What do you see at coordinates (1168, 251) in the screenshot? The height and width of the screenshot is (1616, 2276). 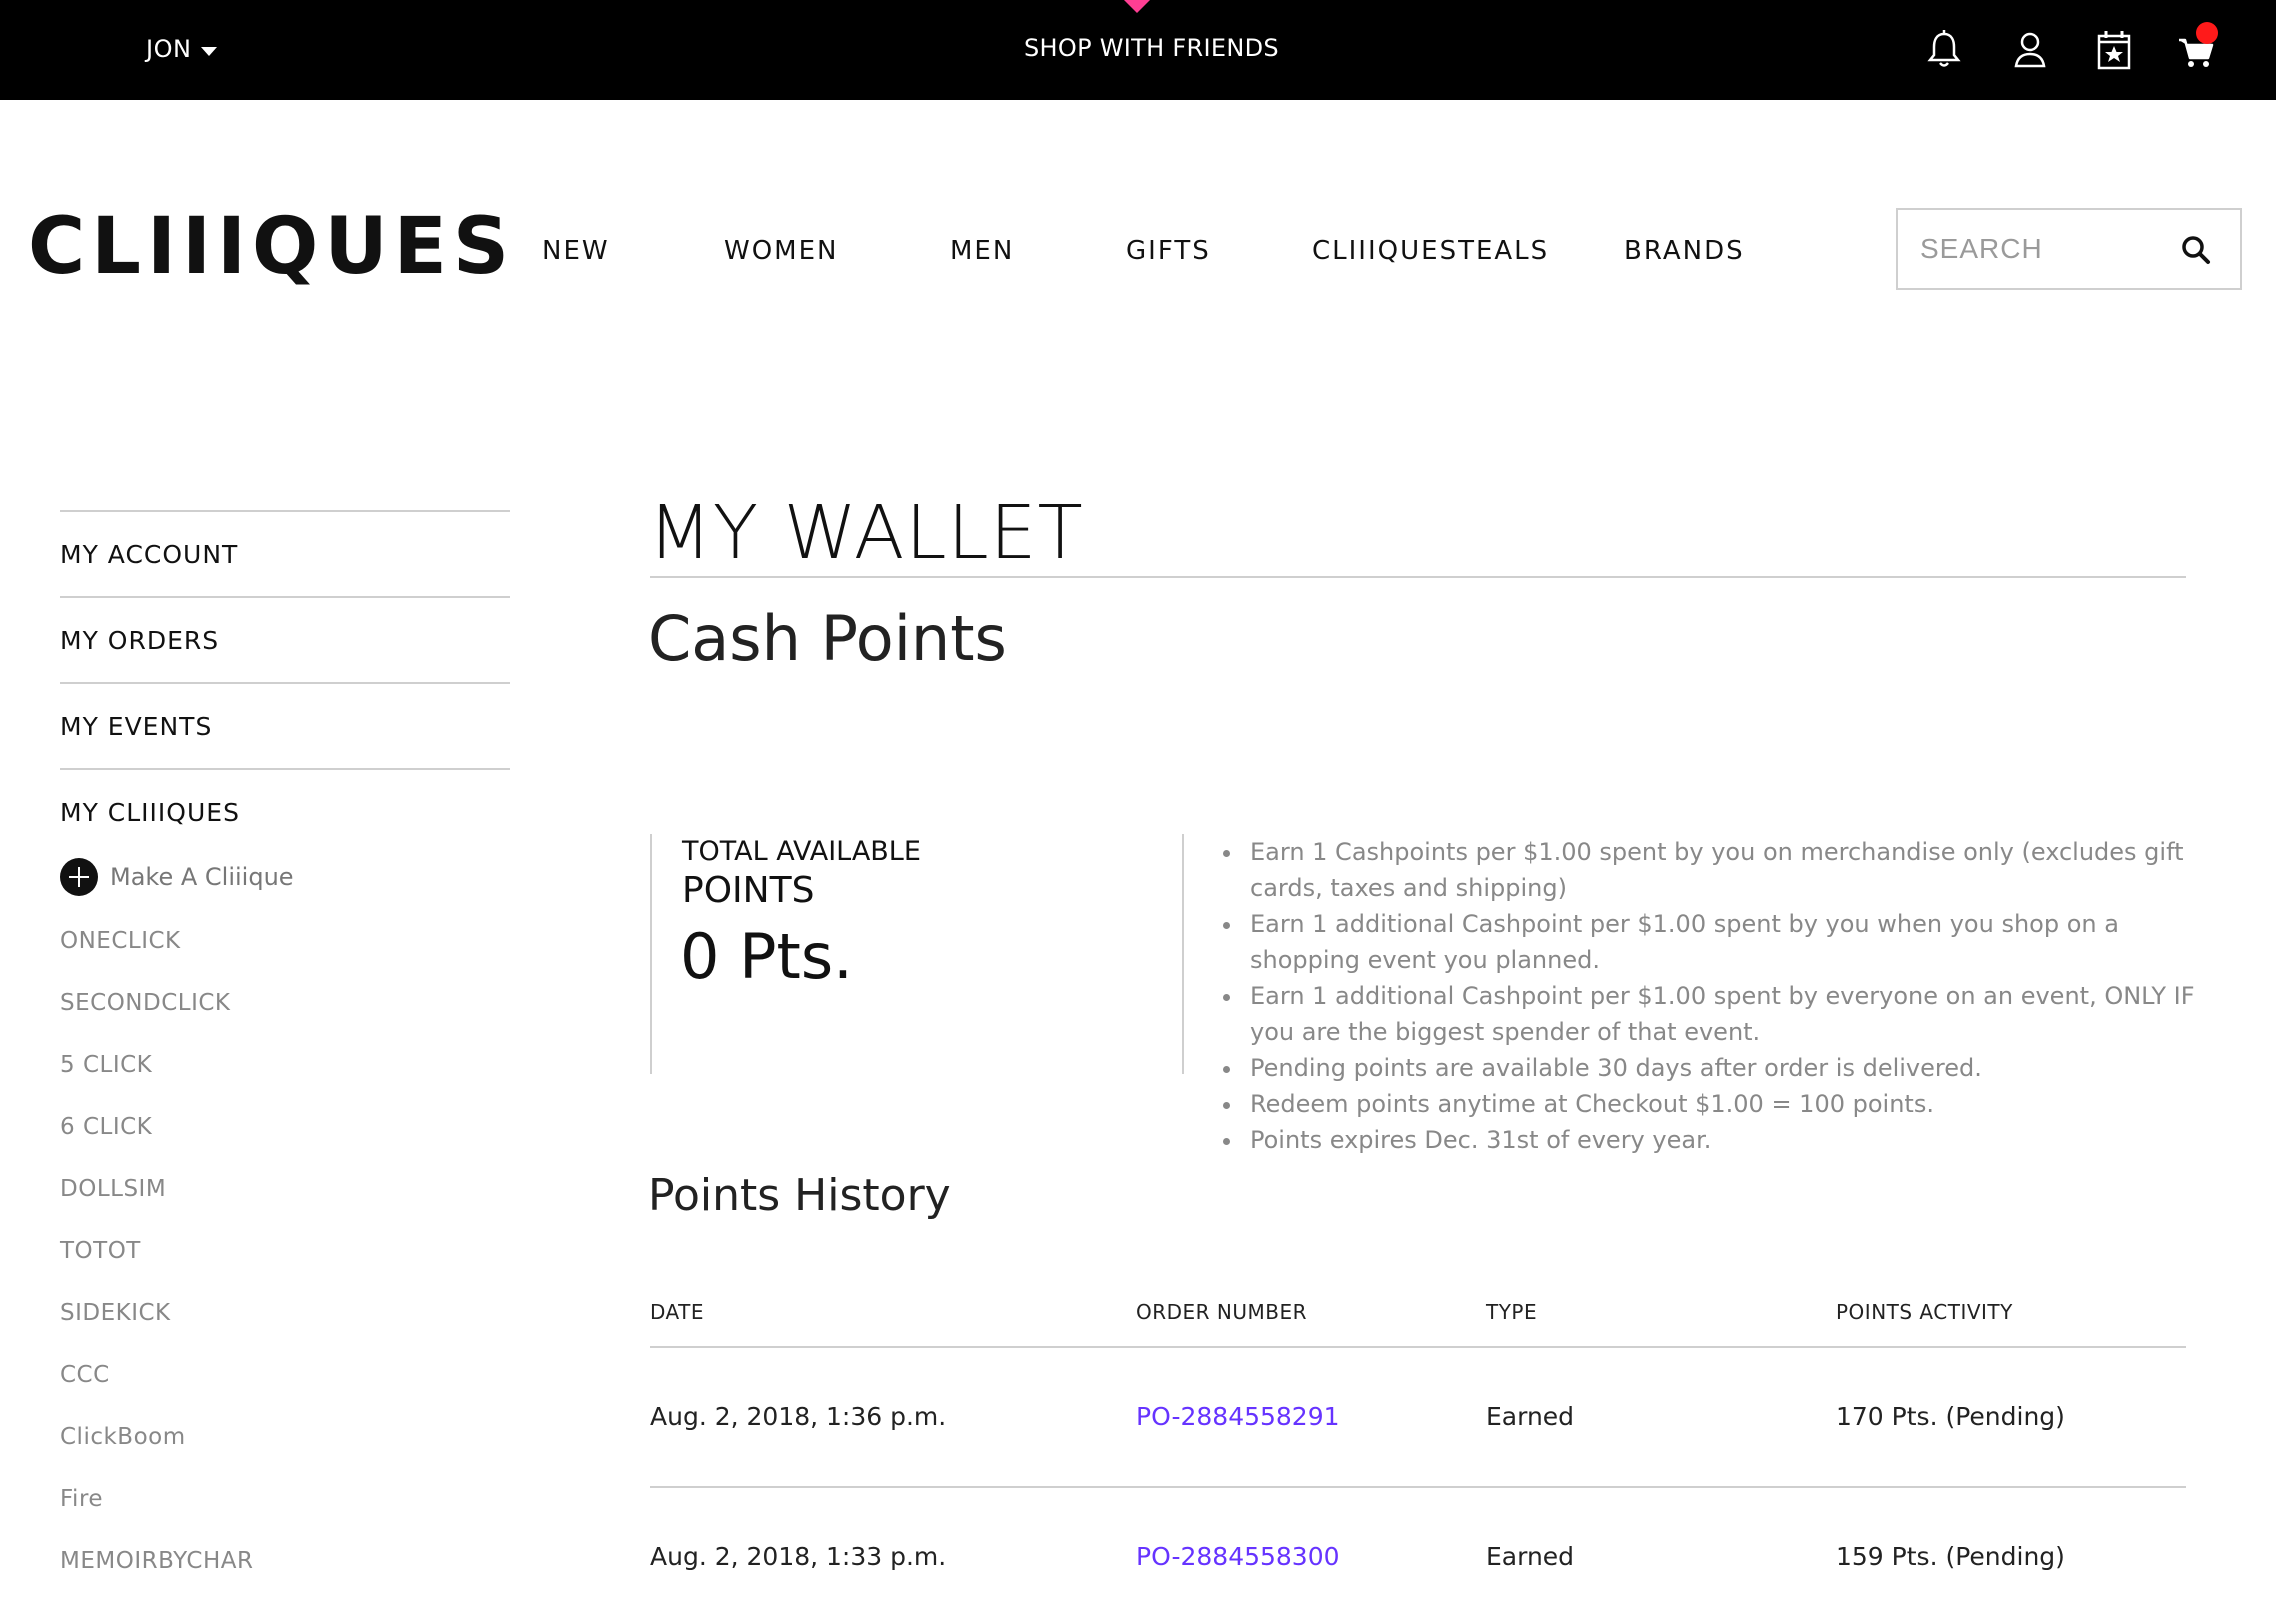 I see `nav-gifts: GIFTS` at bounding box center [1168, 251].